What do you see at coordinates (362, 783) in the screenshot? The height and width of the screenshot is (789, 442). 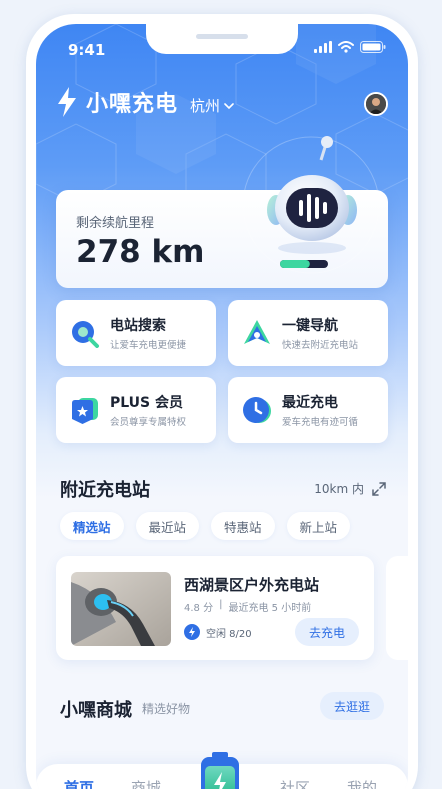 I see `tab-profile: 我的` at bounding box center [362, 783].